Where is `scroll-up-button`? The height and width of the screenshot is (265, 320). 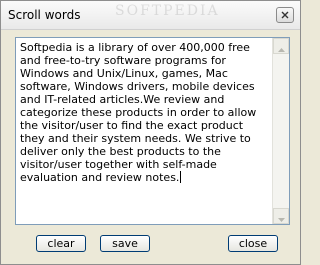 scroll-up-button is located at coordinates (281, 46).